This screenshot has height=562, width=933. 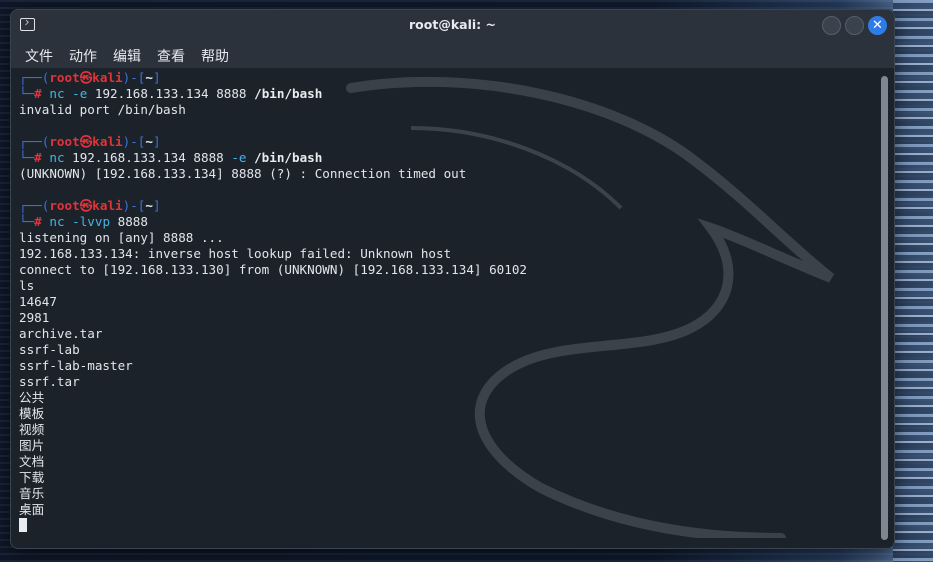 I want to click on command-argument: -lvvp, so click(x=91, y=221).